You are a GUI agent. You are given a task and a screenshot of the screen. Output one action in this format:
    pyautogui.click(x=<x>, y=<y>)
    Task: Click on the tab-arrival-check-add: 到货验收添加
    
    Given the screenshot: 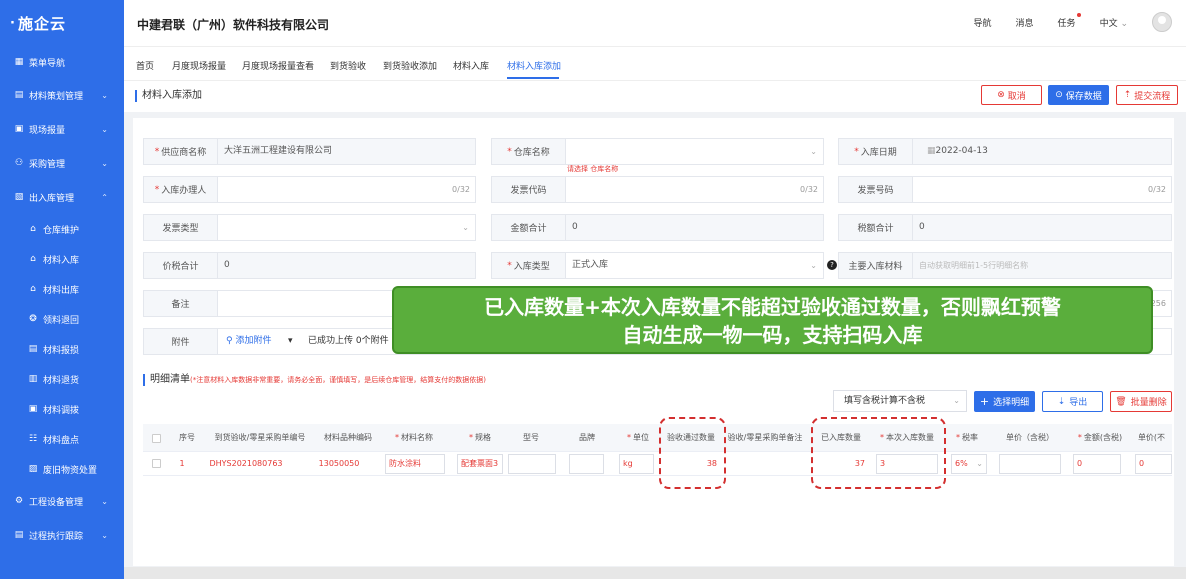 What is the action you would take?
    pyautogui.click(x=410, y=65)
    